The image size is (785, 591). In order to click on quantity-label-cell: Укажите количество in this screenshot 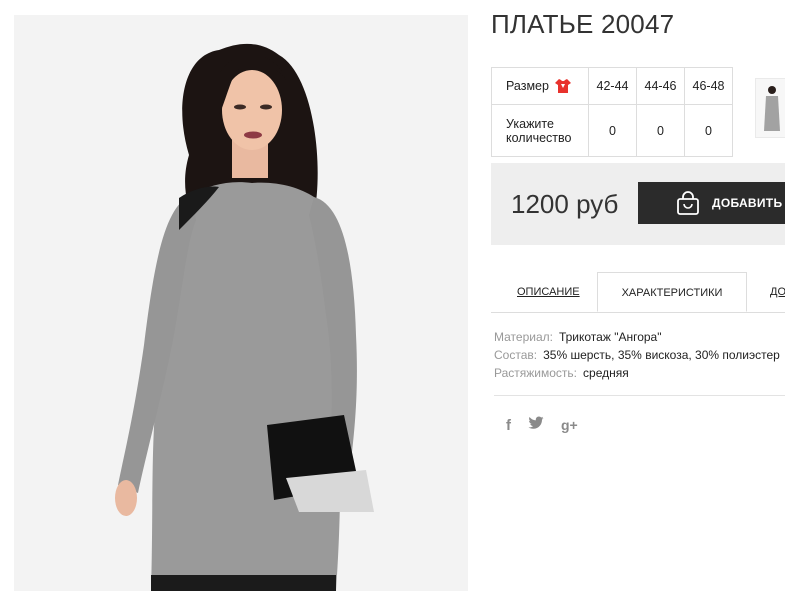, I will do `click(540, 130)`.